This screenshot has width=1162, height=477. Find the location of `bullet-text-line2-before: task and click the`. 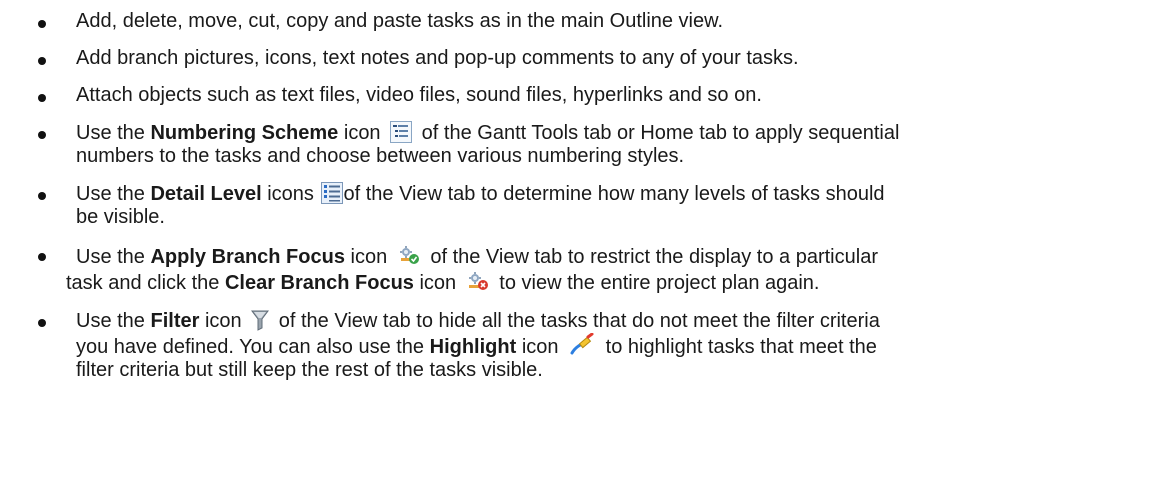

bullet-text-line2-before: task and click the is located at coordinates (145, 283).